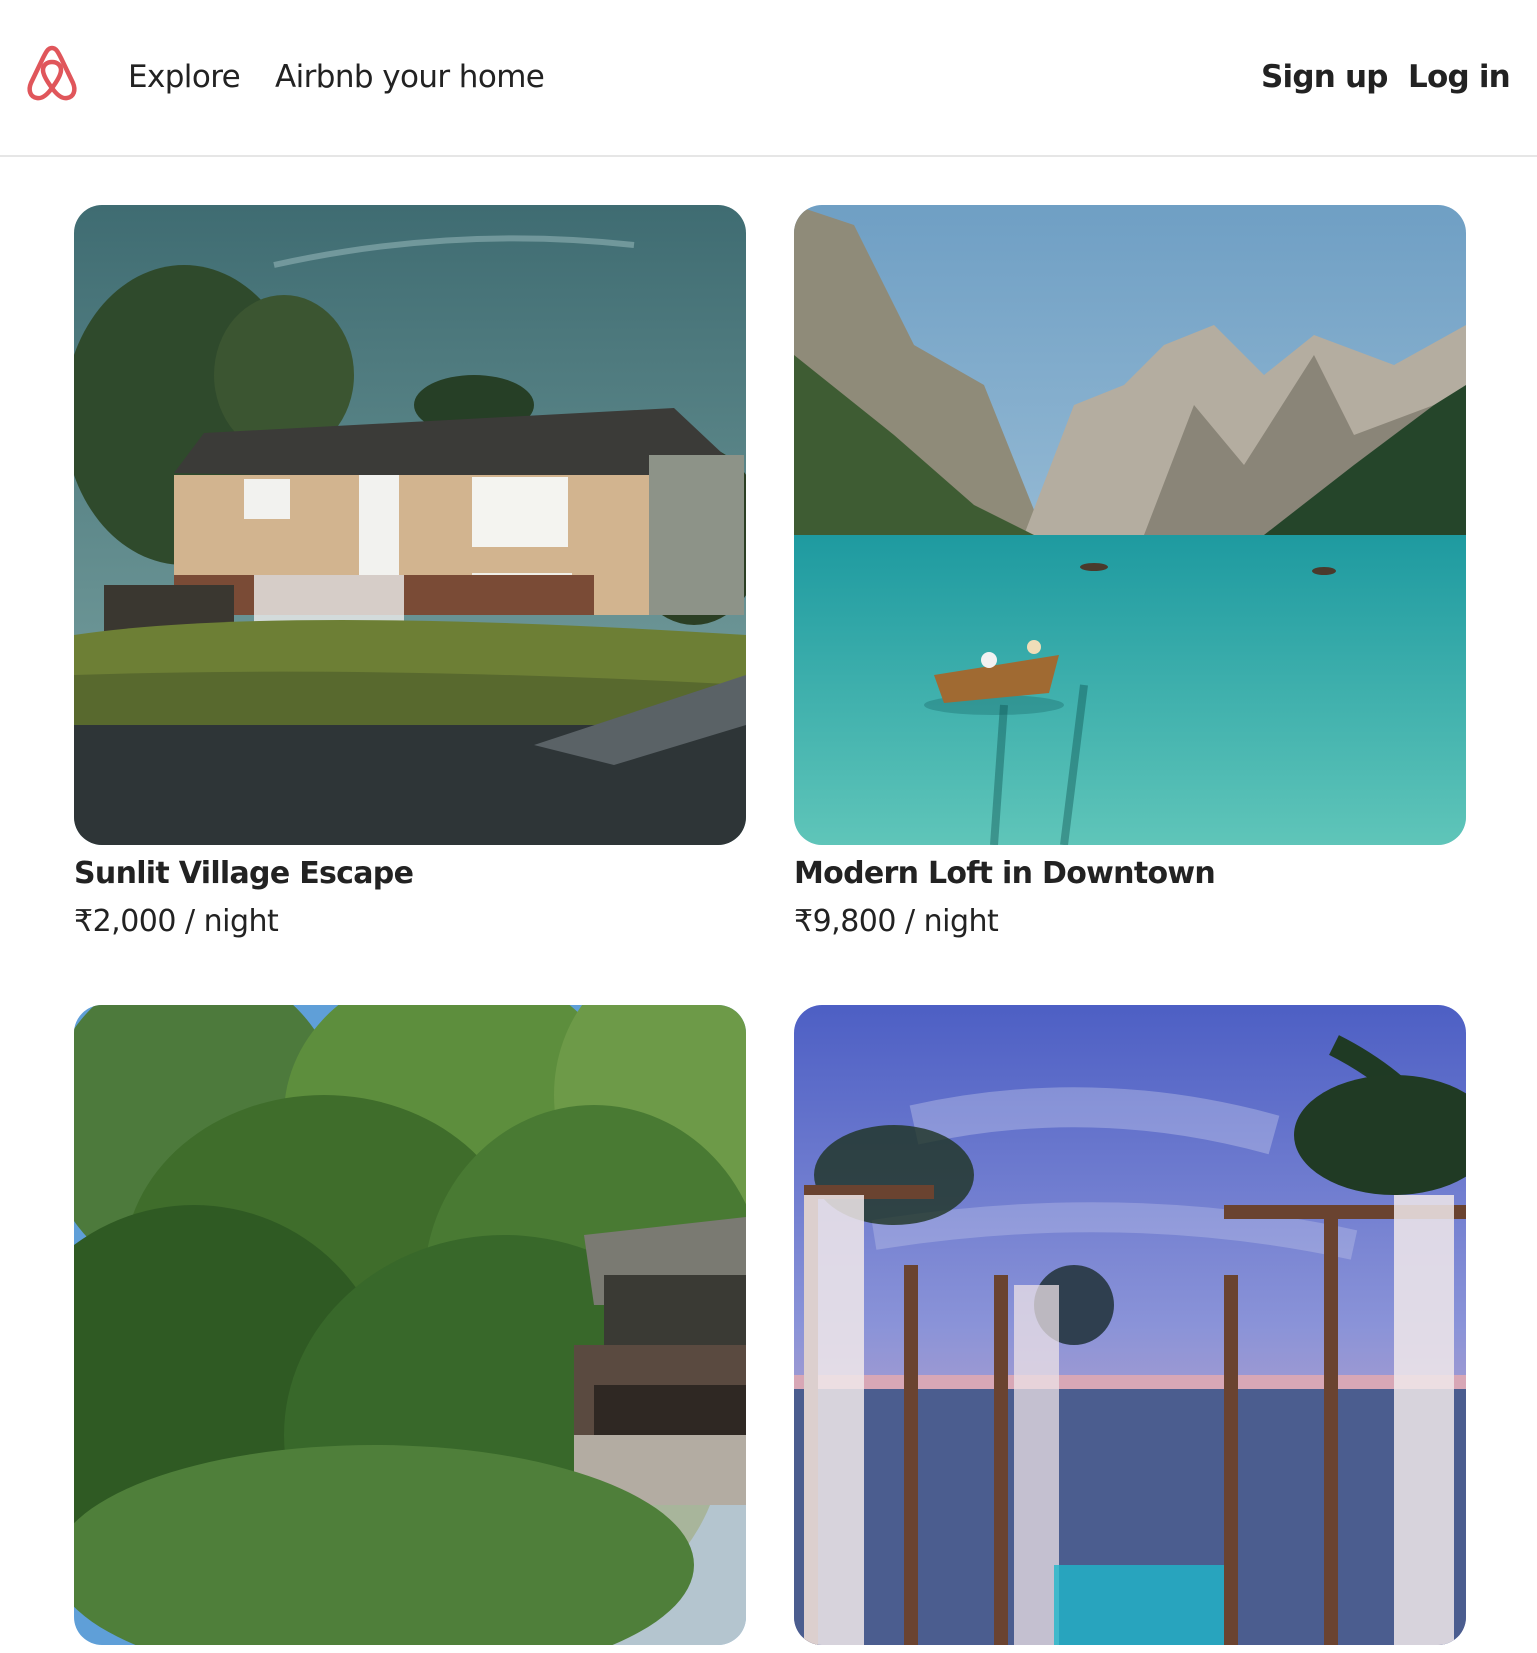  Describe the element at coordinates (52, 73) in the screenshot. I see `airbnb-logo-icon` at that location.